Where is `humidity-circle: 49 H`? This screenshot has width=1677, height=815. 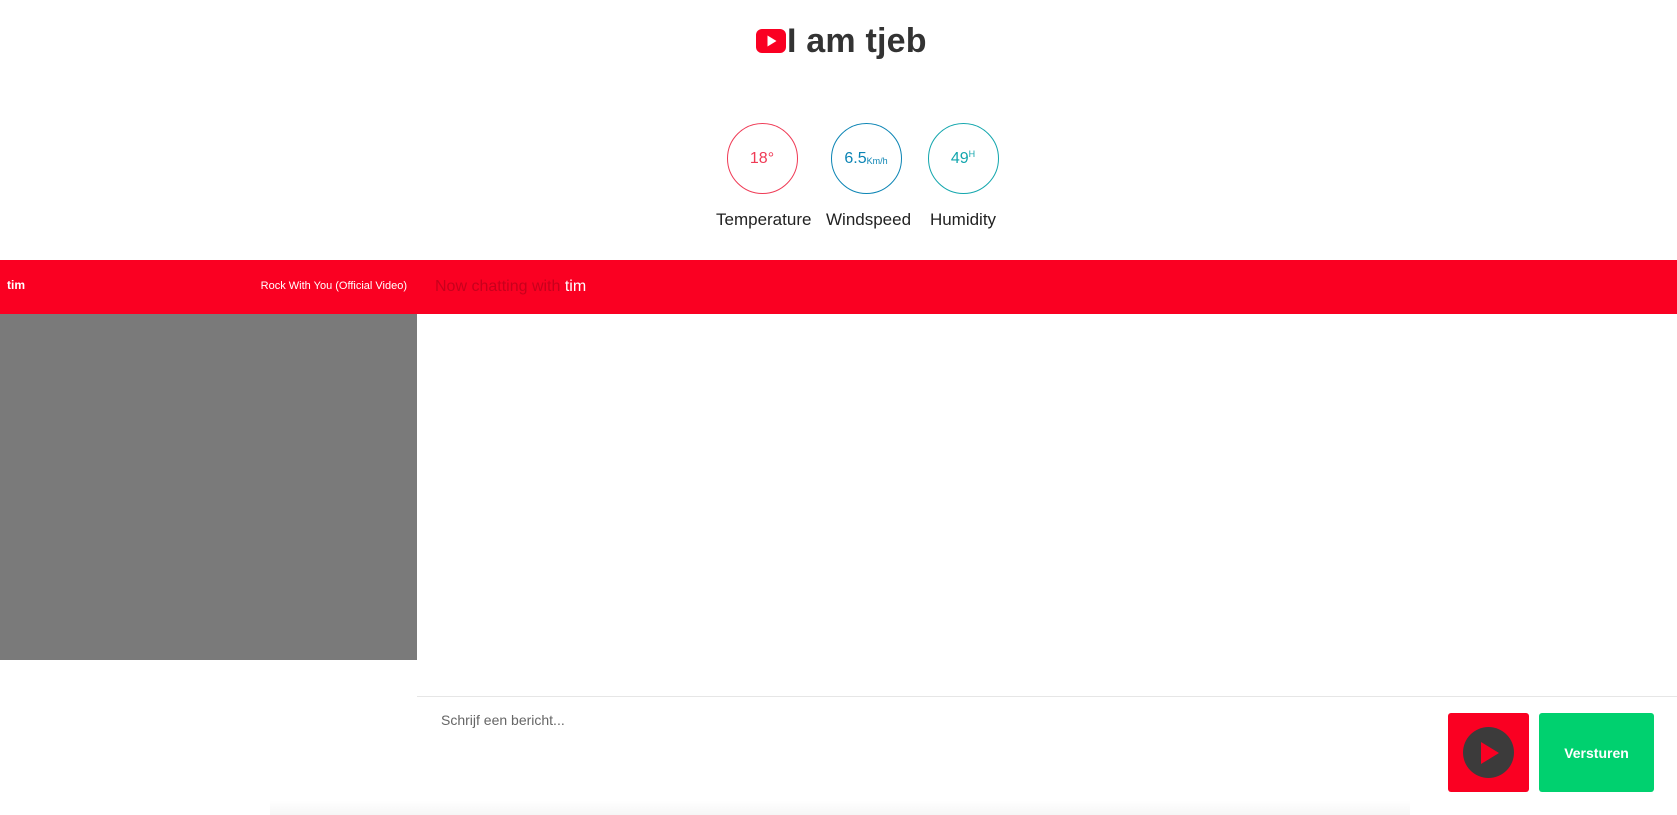
humidity-circle: 49 H is located at coordinates (963, 158).